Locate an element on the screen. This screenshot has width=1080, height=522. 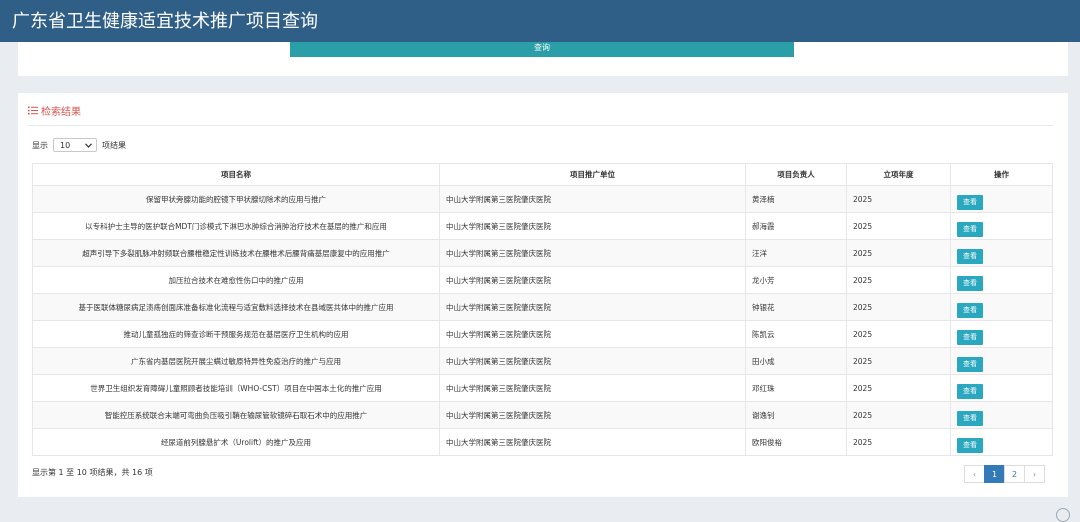
table-header-row: 项目名称 项目推广单位 项目负责人 立项年度 操作 is located at coordinates (542, 174).